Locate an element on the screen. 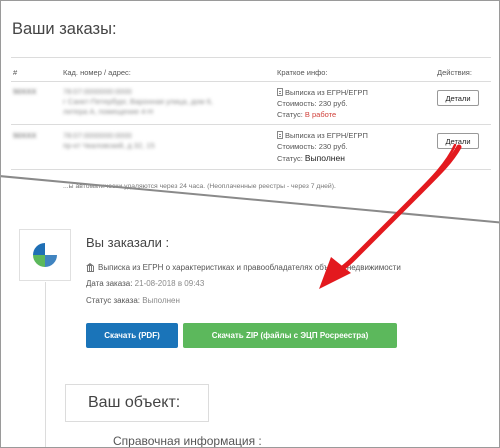 This screenshot has height=448, width=500. reference-title: Справочная информация : is located at coordinates (187, 441).